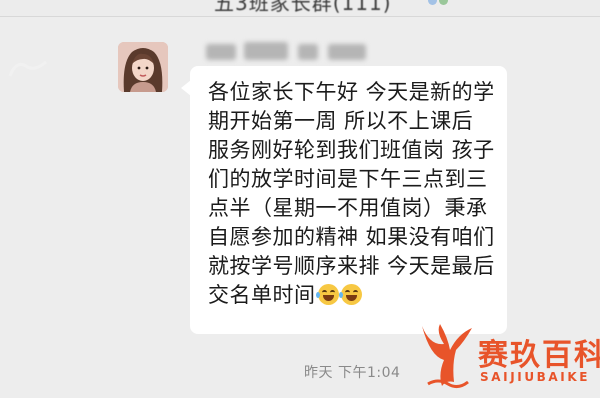 The image size is (600, 398). Describe the element at coordinates (351, 237) in the screenshot. I see `message-line: 自愿参加的精神 如果没有咱们` at that location.